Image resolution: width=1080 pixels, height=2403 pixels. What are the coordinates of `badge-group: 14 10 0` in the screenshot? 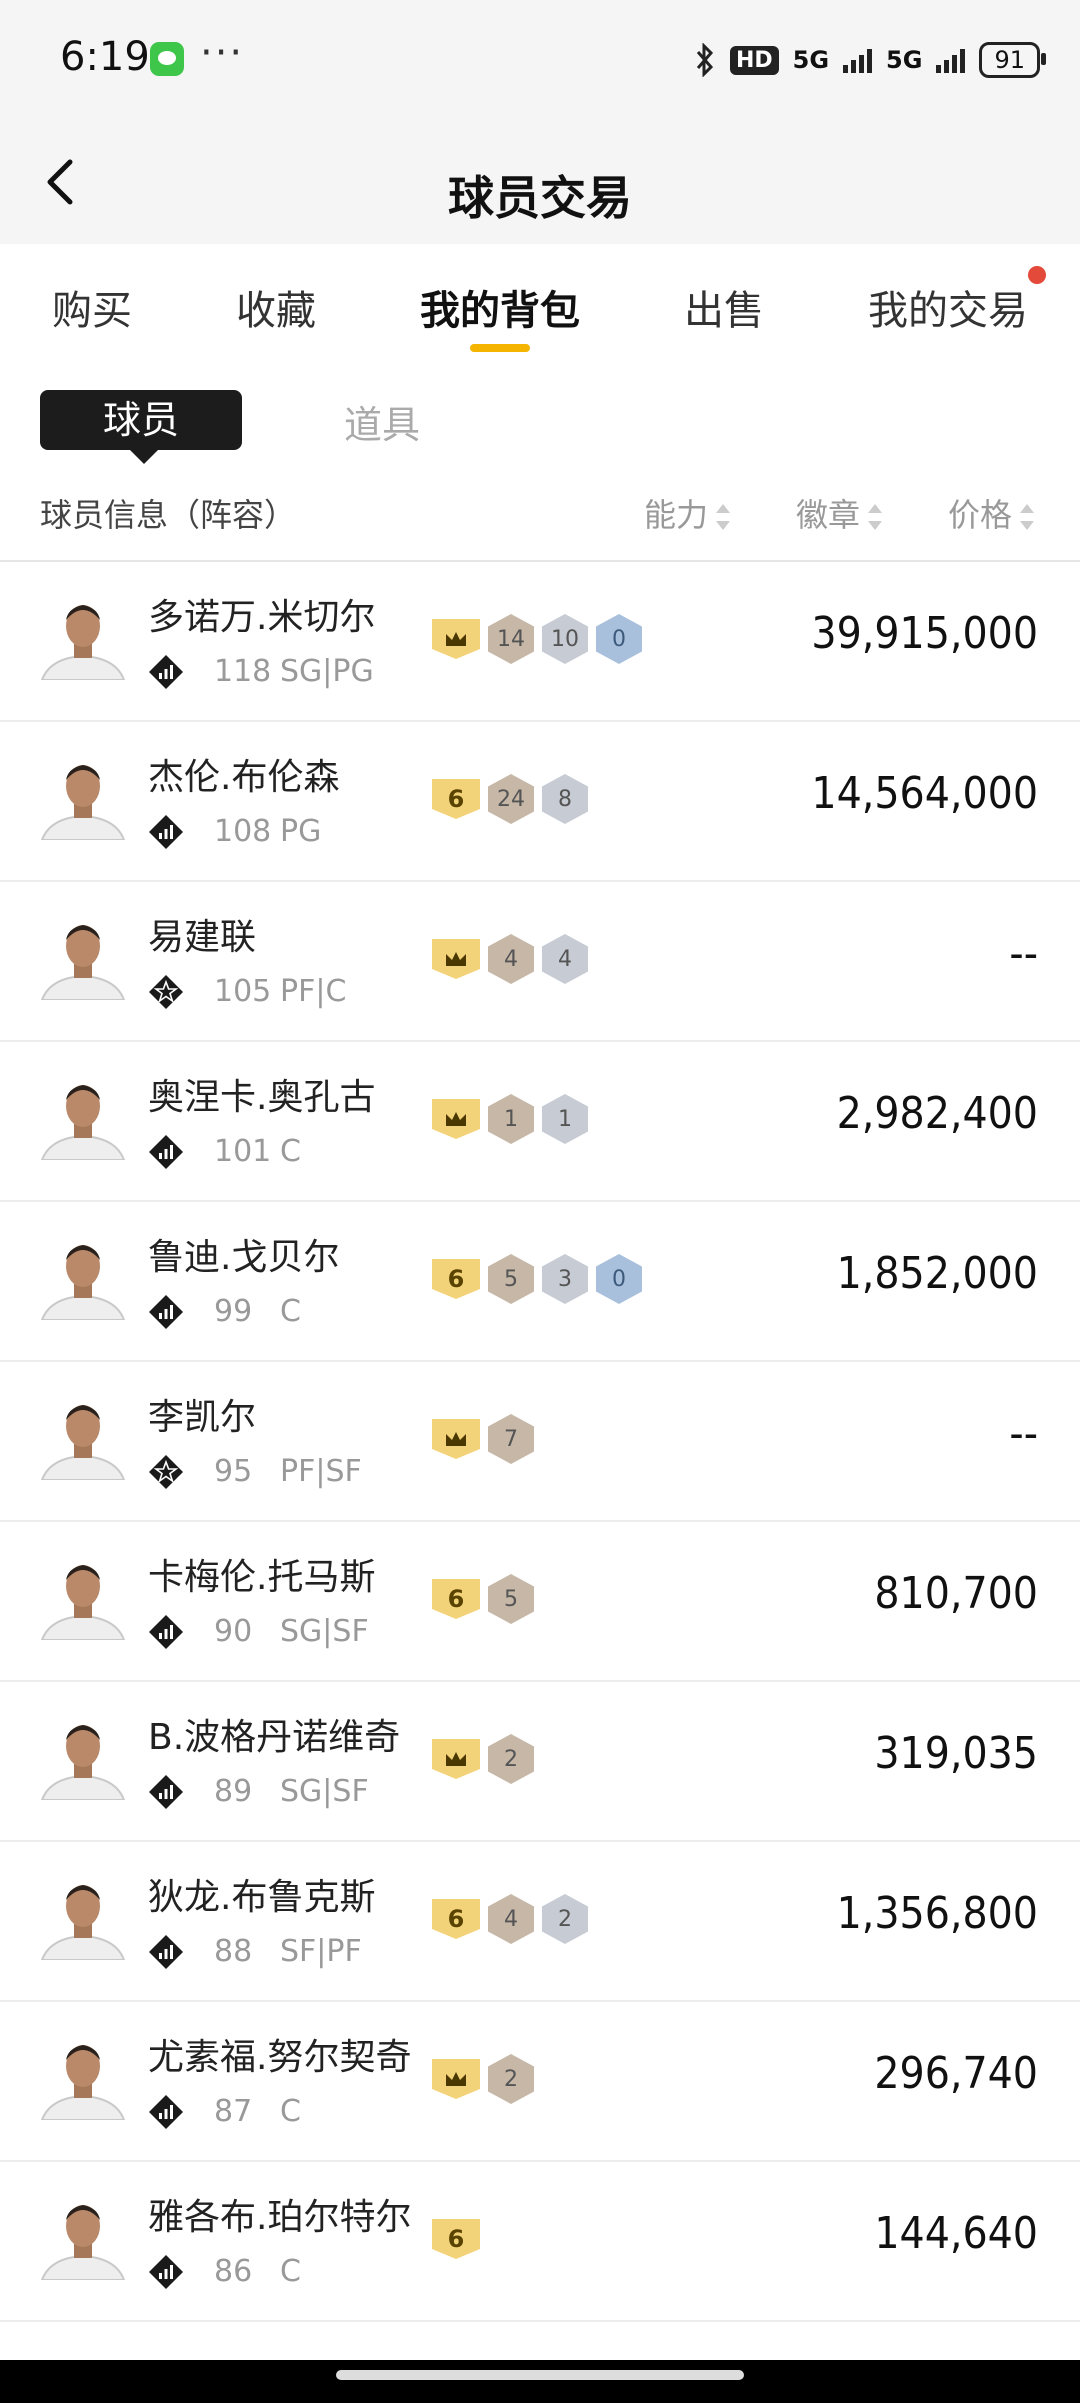 It's located at (537, 639).